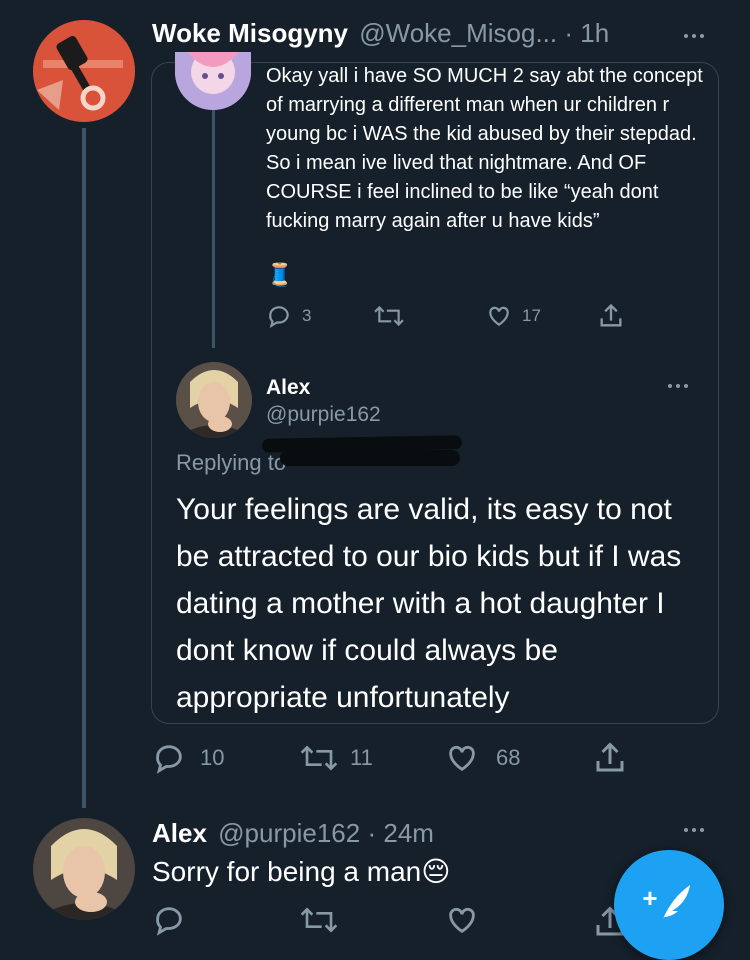  Describe the element at coordinates (678, 386) in the screenshot. I see `quoted-more-options-icon` at that location.